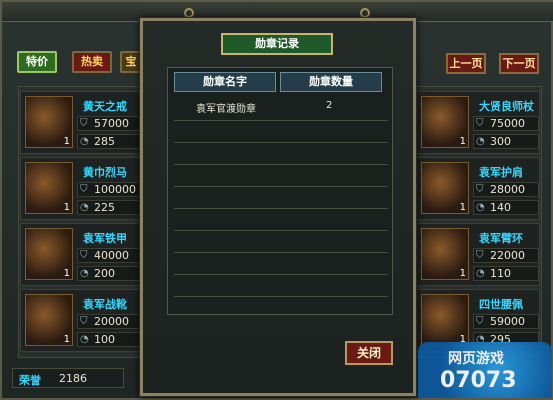 The image size is (553, 400). I want to click on price-row: ⛉ 40000, so click(110, 255).